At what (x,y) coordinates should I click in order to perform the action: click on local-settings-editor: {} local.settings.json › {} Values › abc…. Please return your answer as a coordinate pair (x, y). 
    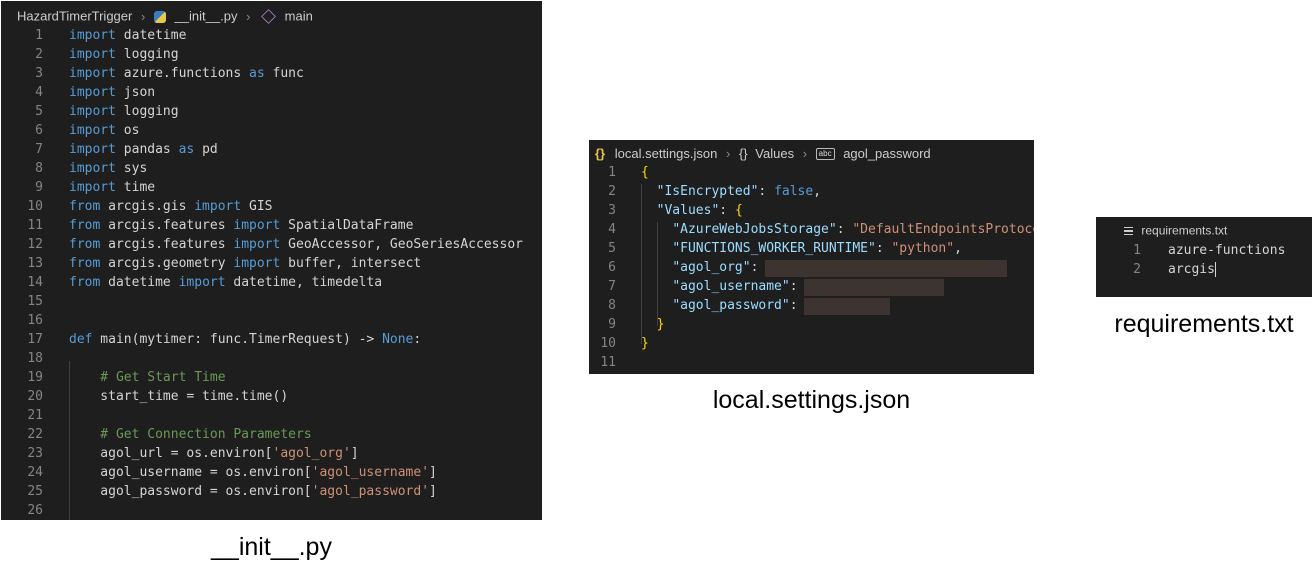
    Looking at the image, I should click on (811, 257).